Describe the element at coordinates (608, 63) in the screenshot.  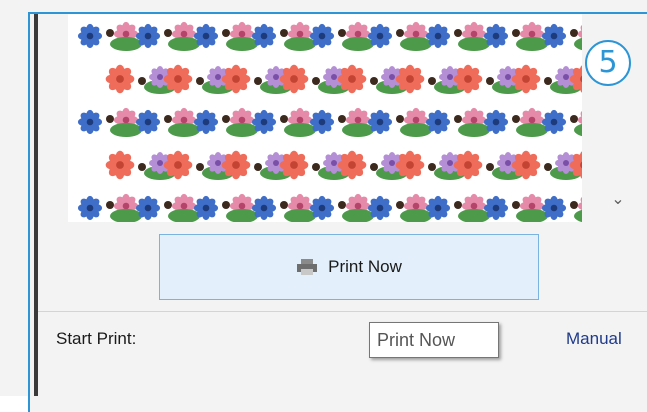
I see `step-number-badge: 5` at that location.